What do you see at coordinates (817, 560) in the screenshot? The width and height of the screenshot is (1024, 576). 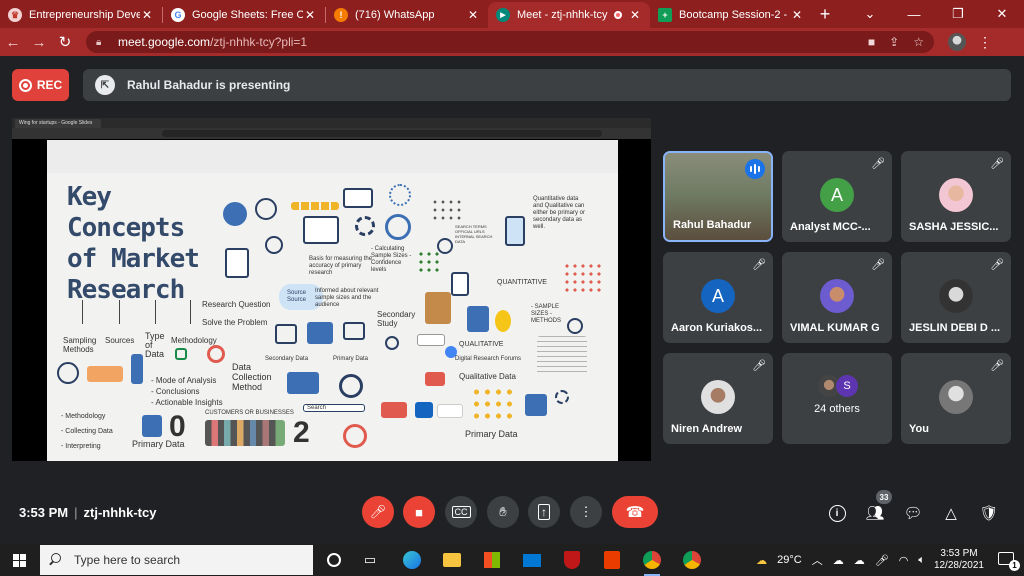 I see `chevron-up-icon: ︿` at bounding box center [817, 560].